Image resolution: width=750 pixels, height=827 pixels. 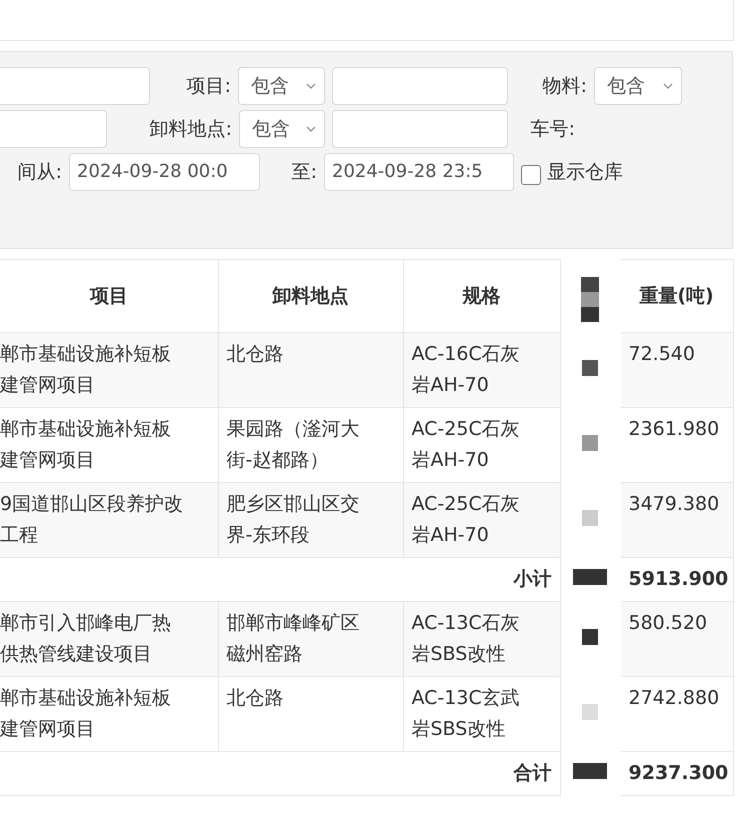 What do you see at coordinates (109, 639) in the screenshot?
I see `table-cell: 郸市引入邯峰电厂热 供热管线建设项目` at bounding box center [109, 639].